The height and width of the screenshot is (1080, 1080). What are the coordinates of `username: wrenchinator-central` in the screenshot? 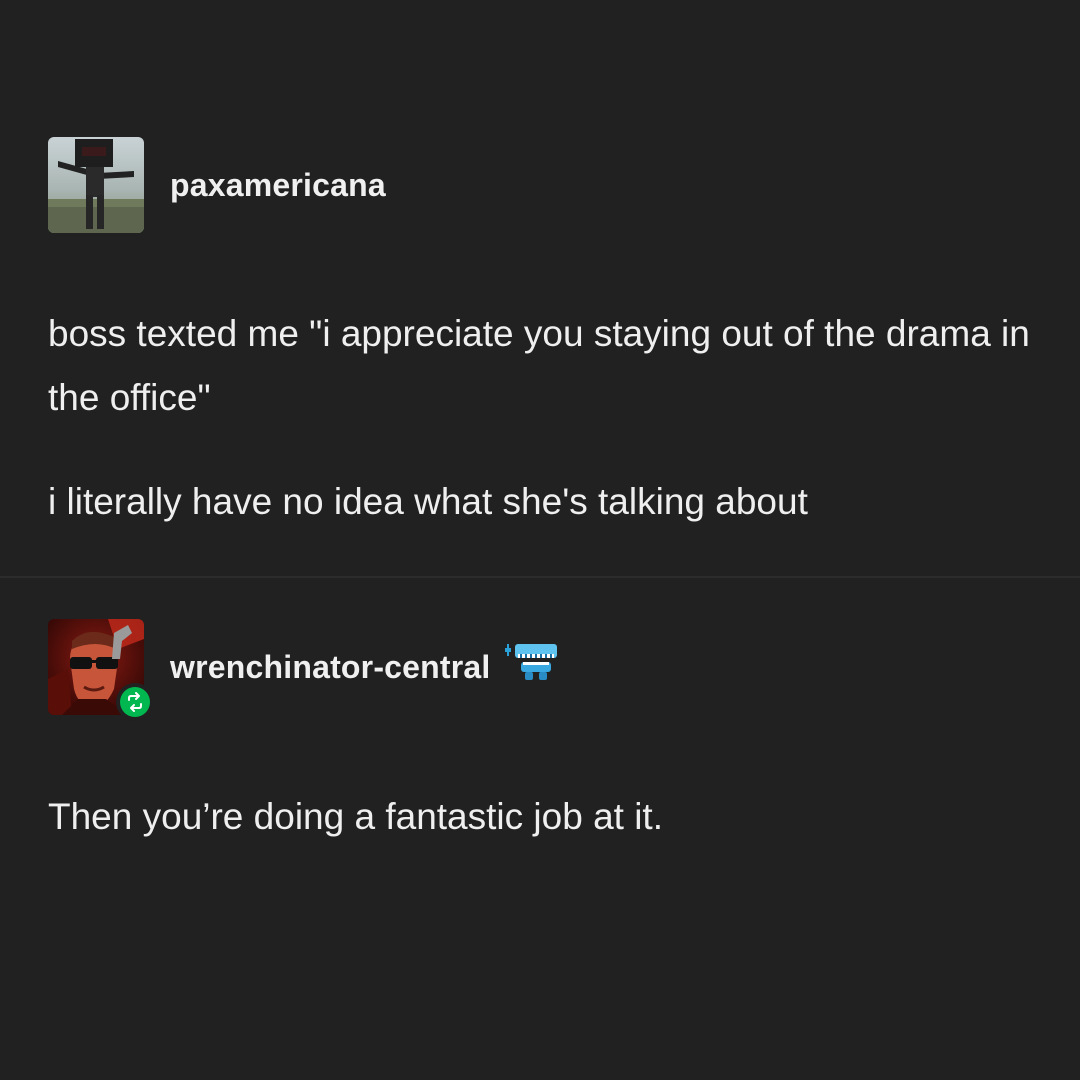 It's located at (330, 667).